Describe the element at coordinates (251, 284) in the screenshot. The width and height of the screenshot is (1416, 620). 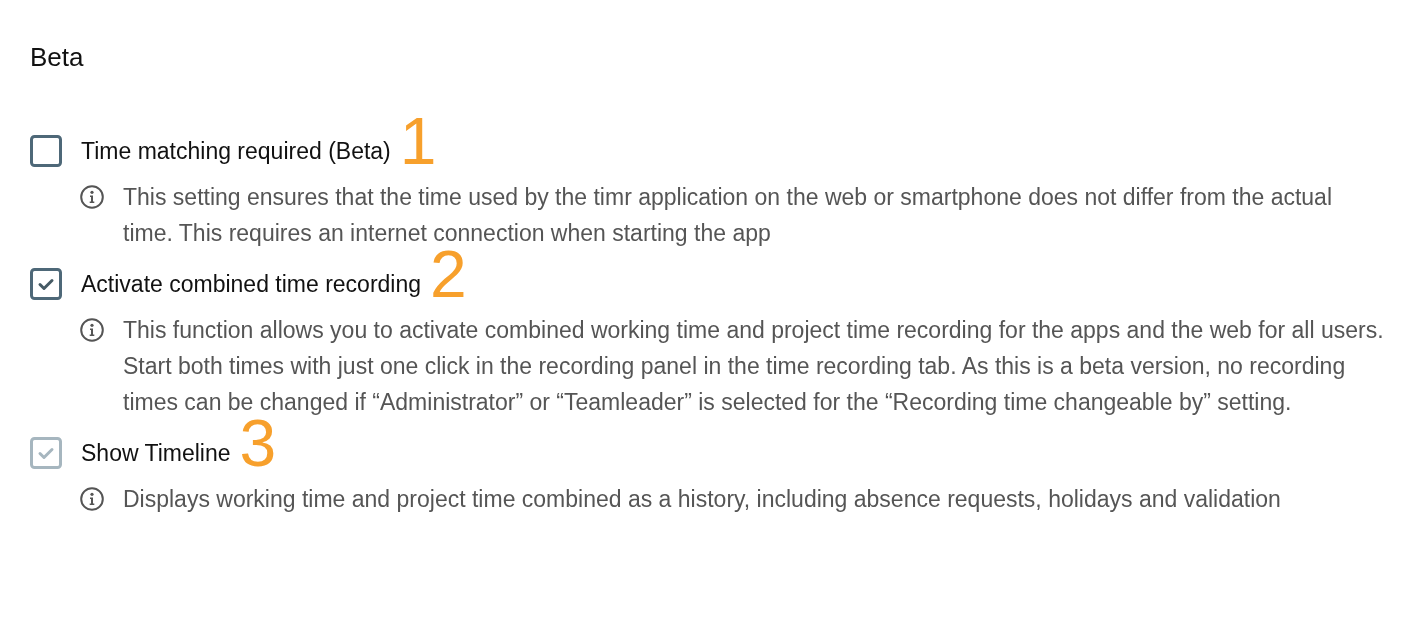
I see `setting-label: Activate combined time recording` at that location.